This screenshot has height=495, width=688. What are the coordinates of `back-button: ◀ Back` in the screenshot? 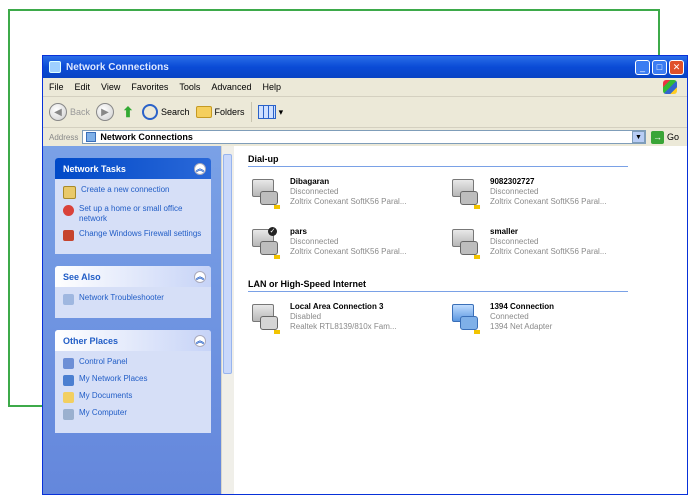 It's located at (69, 112).